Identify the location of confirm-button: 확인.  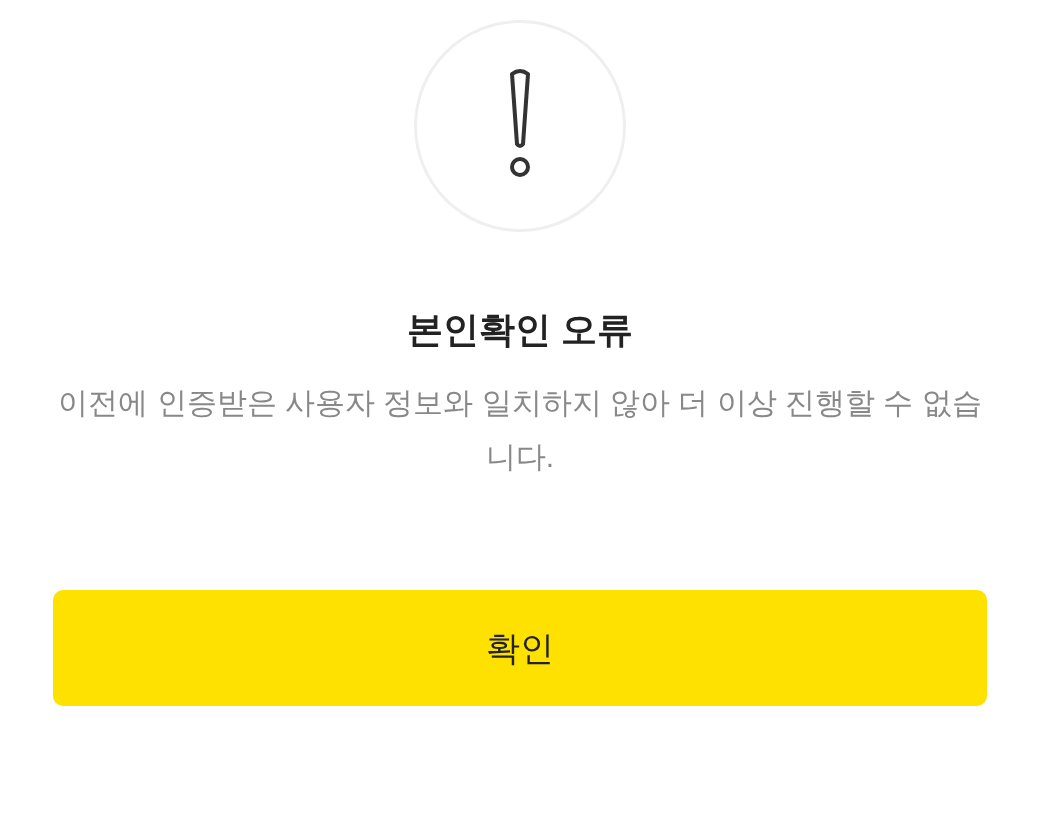
(520, 648).